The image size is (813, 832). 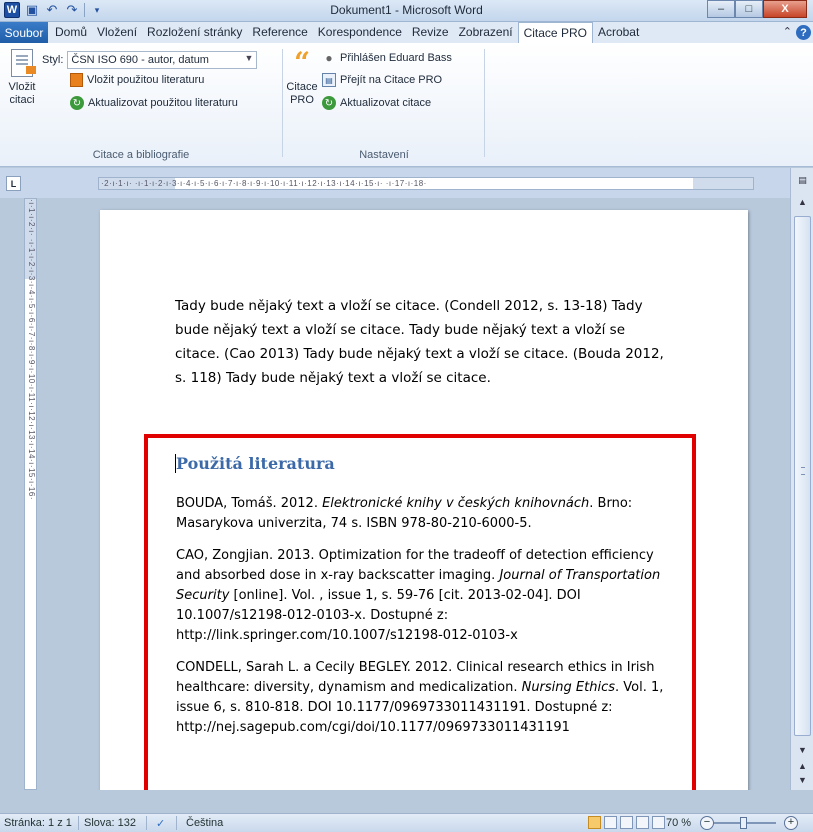 I want to click on logged-in-label: Přihlášen Eduard Bass, so click(x=396, y=58).